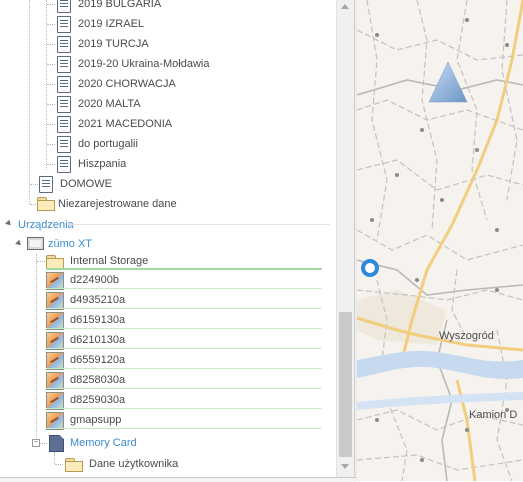 Image resolution: width=523 pixels, height=482 pixels. Describe the element at coordinates (345, 238) in the screenshot. I see `tree-scrollbar` at that location.